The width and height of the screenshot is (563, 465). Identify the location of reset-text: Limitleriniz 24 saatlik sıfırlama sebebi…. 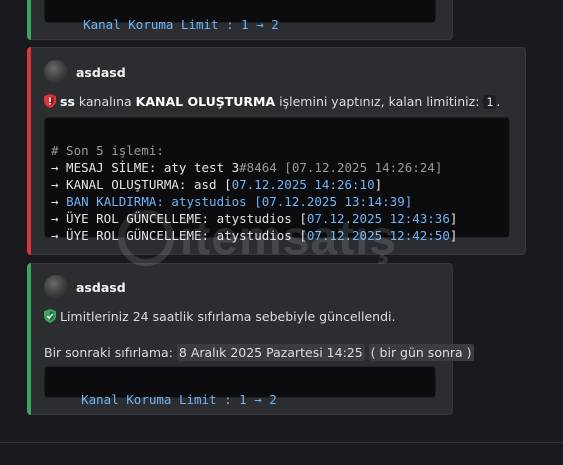
(228, 316).